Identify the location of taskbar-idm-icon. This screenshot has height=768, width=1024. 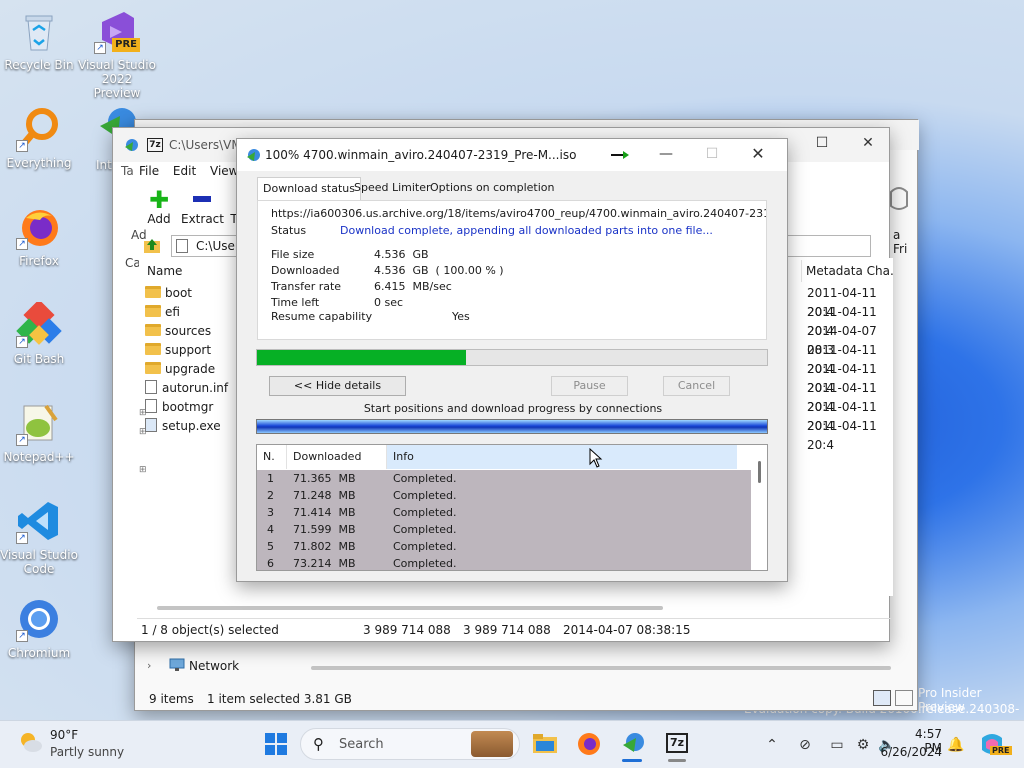
(633, 743).